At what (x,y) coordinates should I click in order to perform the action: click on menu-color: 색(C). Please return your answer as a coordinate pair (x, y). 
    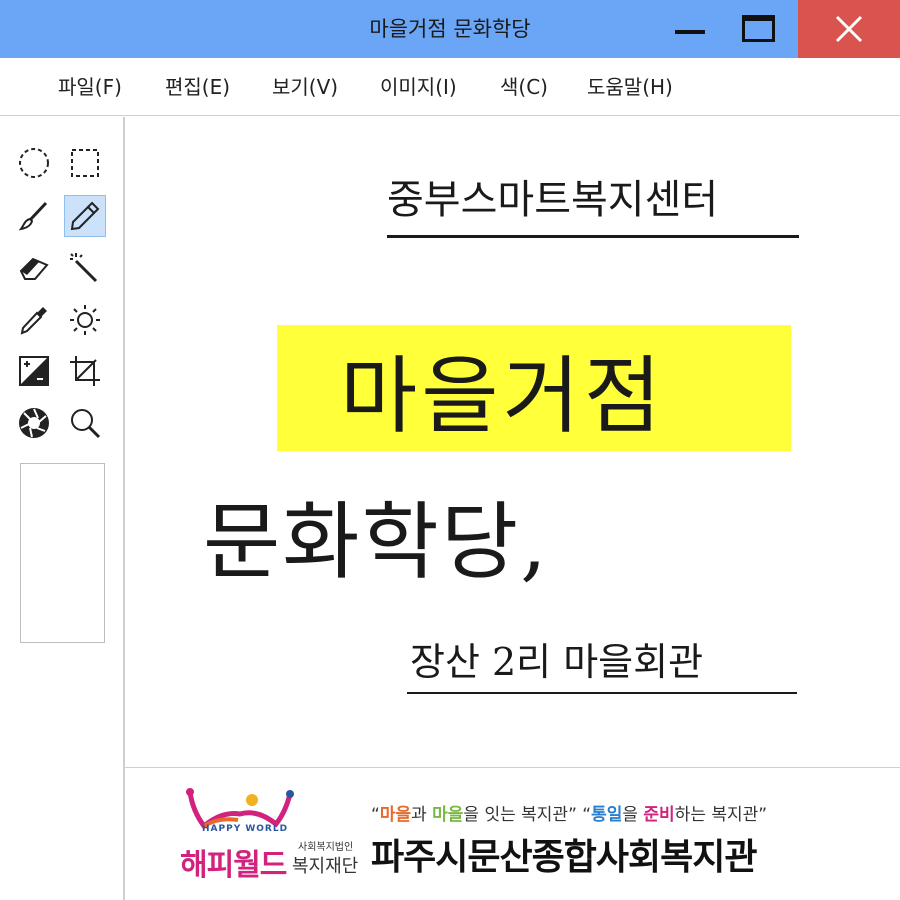
    Looking at the image, I should click on (524, 87).